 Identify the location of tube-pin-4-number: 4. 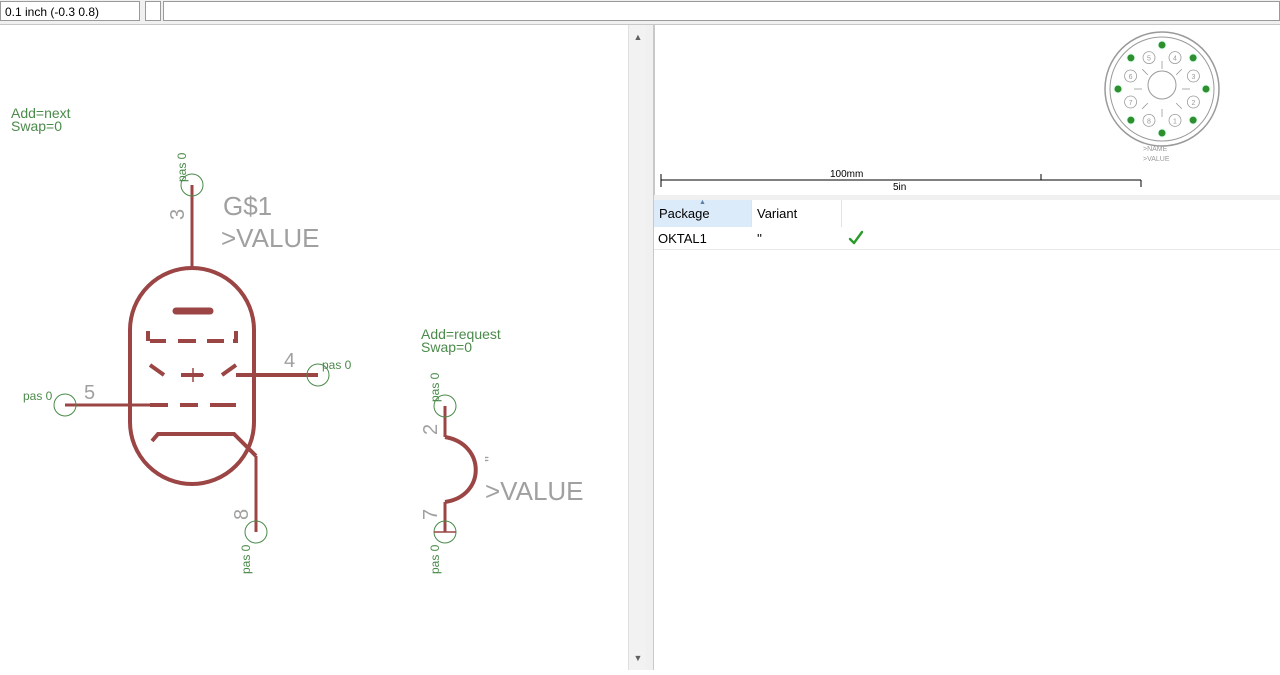
(289, 361).